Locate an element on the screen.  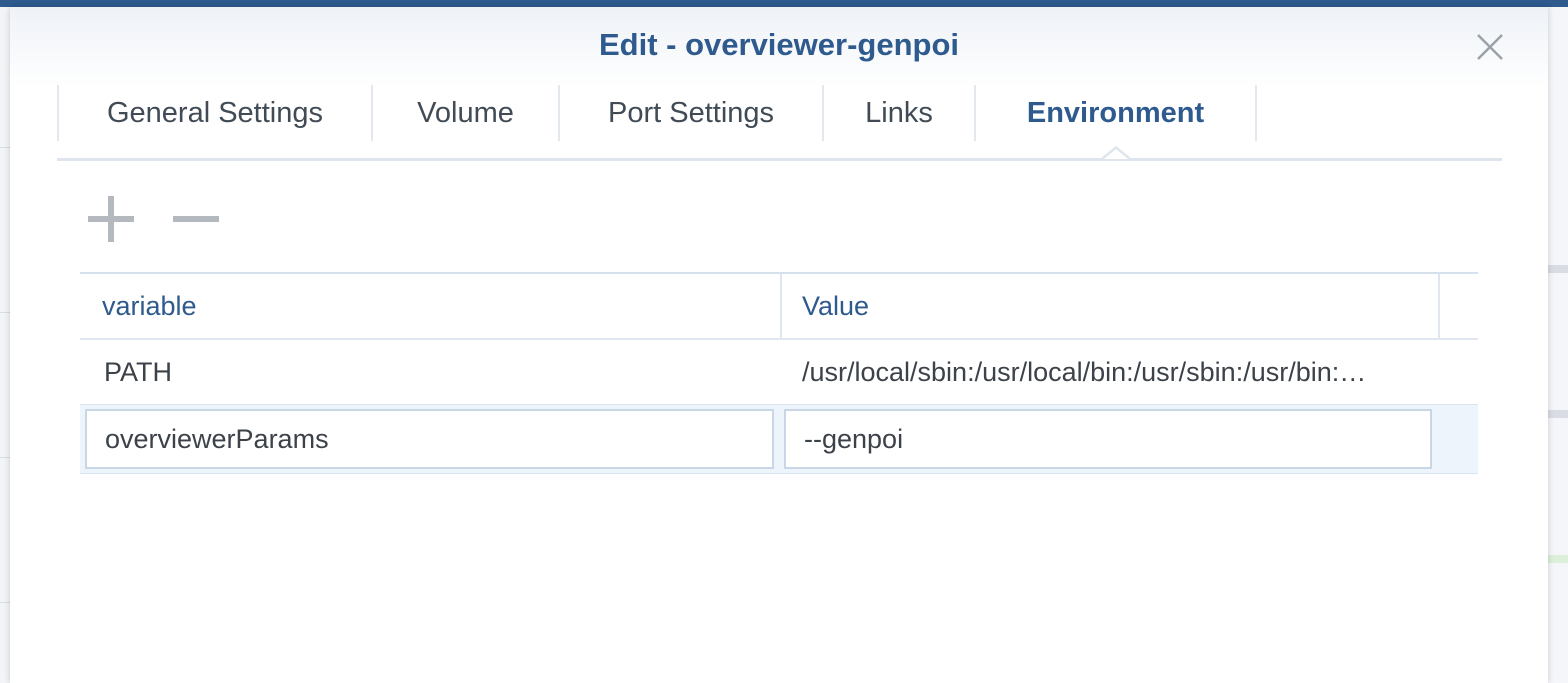
close-icon is located at coordinates (1490, 47).